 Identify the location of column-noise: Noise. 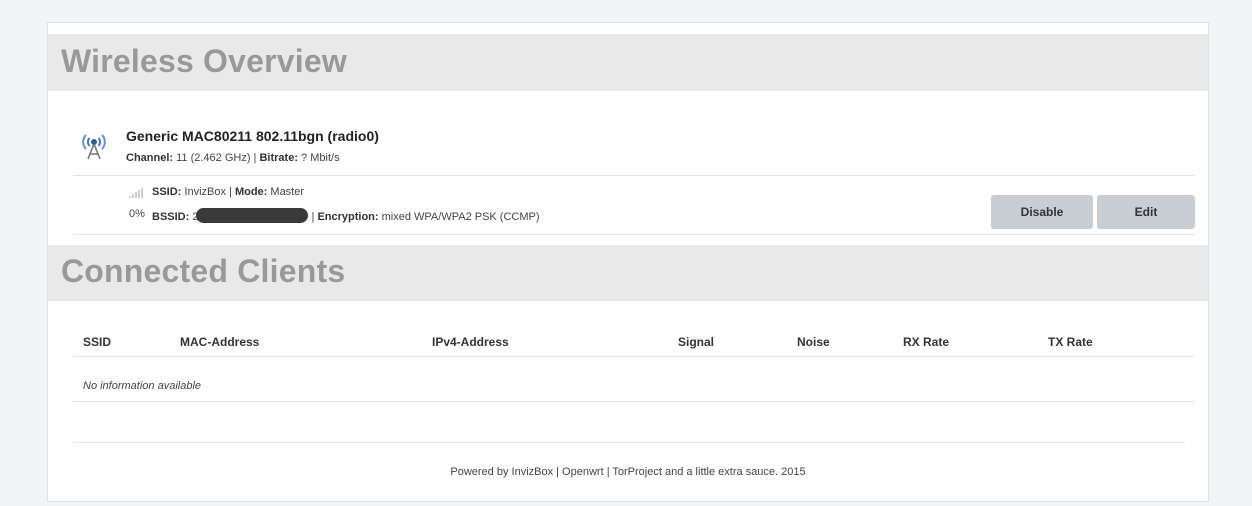
(813, 342).